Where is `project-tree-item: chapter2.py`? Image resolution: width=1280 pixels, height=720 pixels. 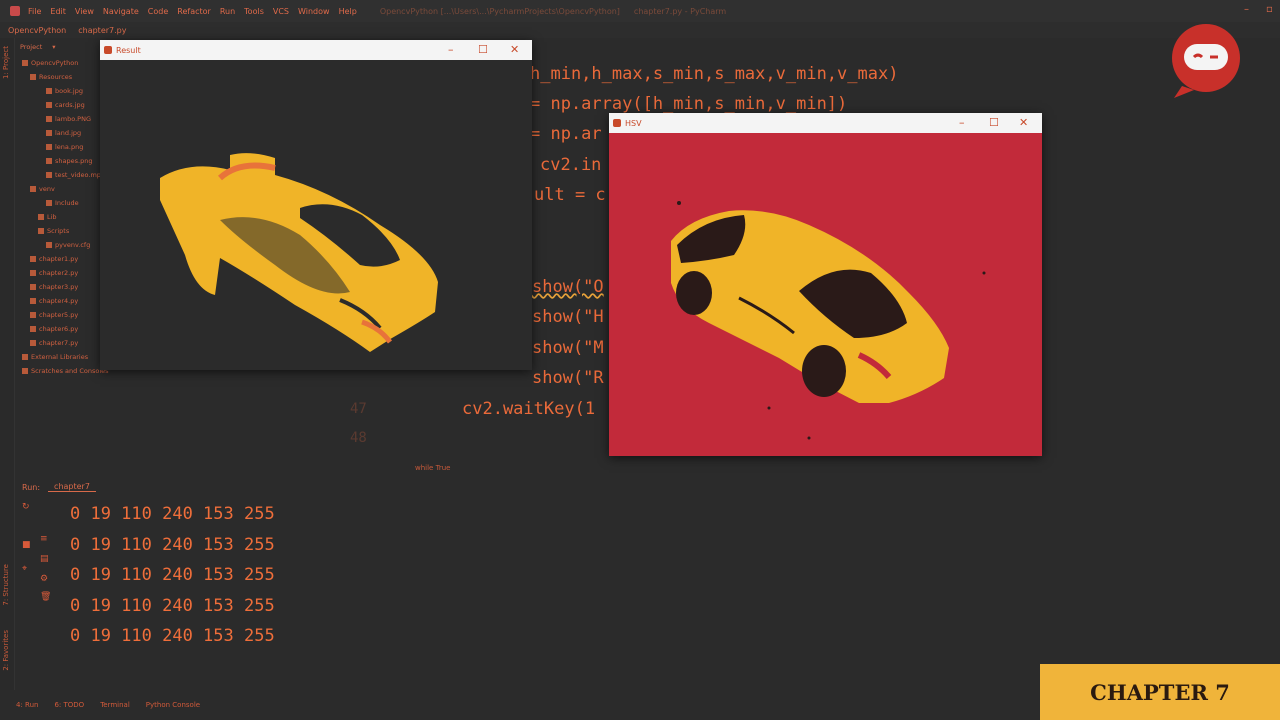 project-tree-item: chapter2.py is located at coordinates (64, 273).